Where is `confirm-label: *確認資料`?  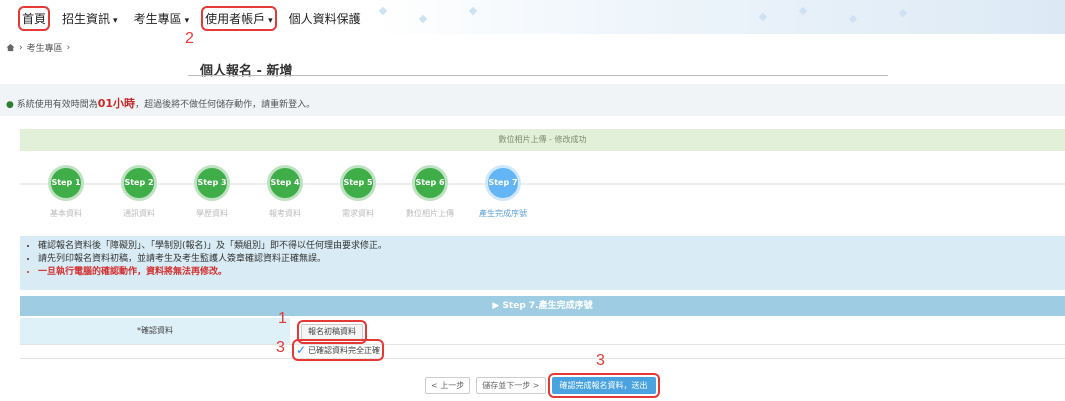 confirm-label: *確認資料 is located at coordinates (155, 331).